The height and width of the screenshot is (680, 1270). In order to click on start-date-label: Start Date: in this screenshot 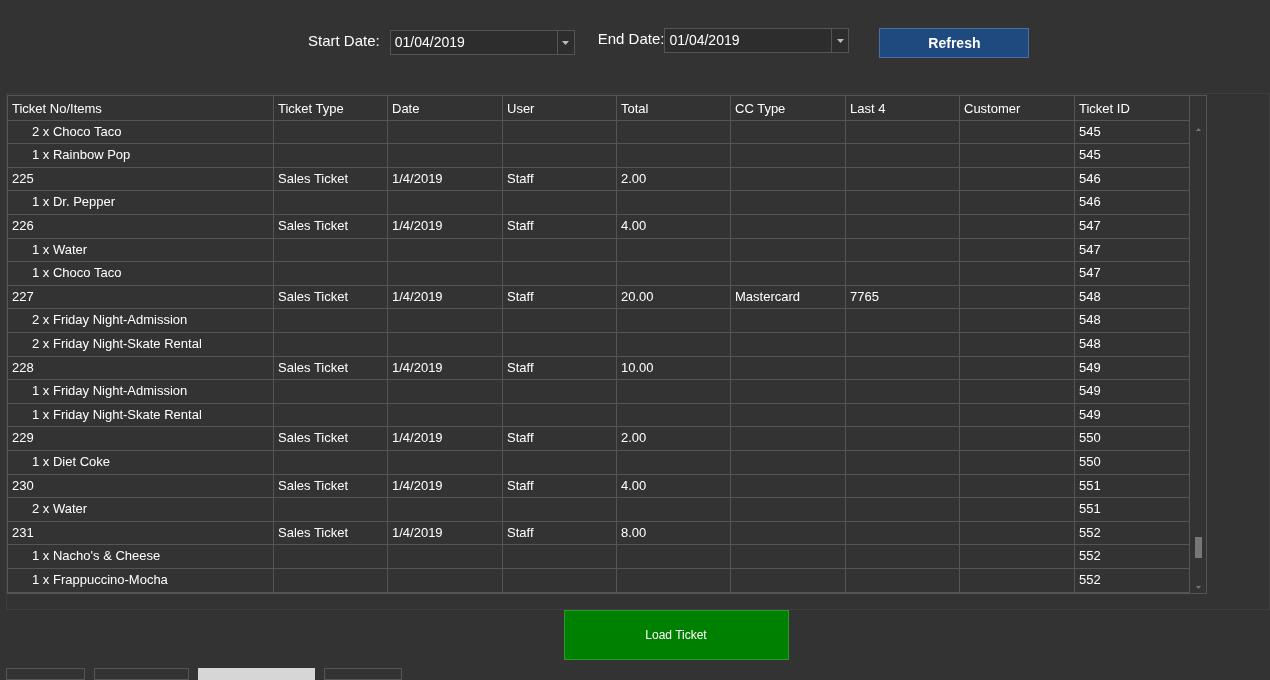, I will do `click(344, 41)`.